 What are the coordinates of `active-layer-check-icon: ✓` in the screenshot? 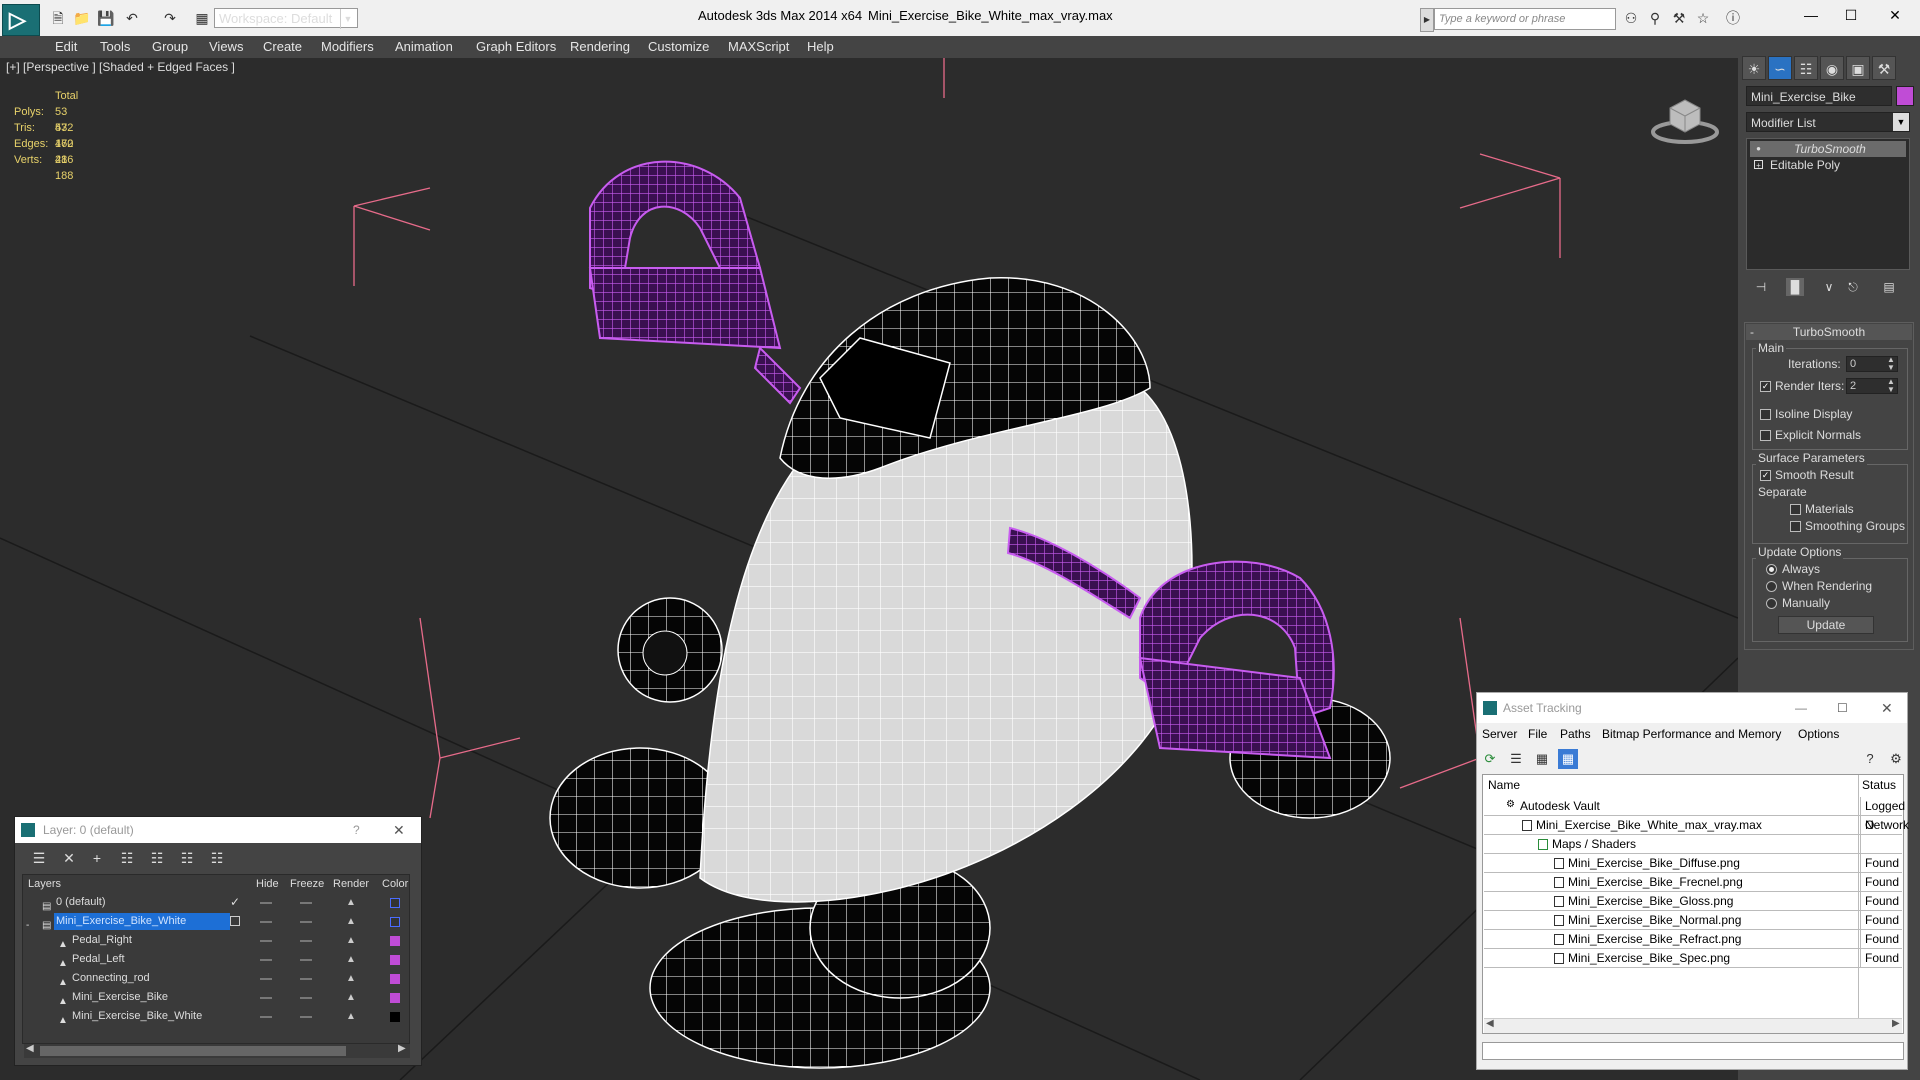 It's located at (235, 902).